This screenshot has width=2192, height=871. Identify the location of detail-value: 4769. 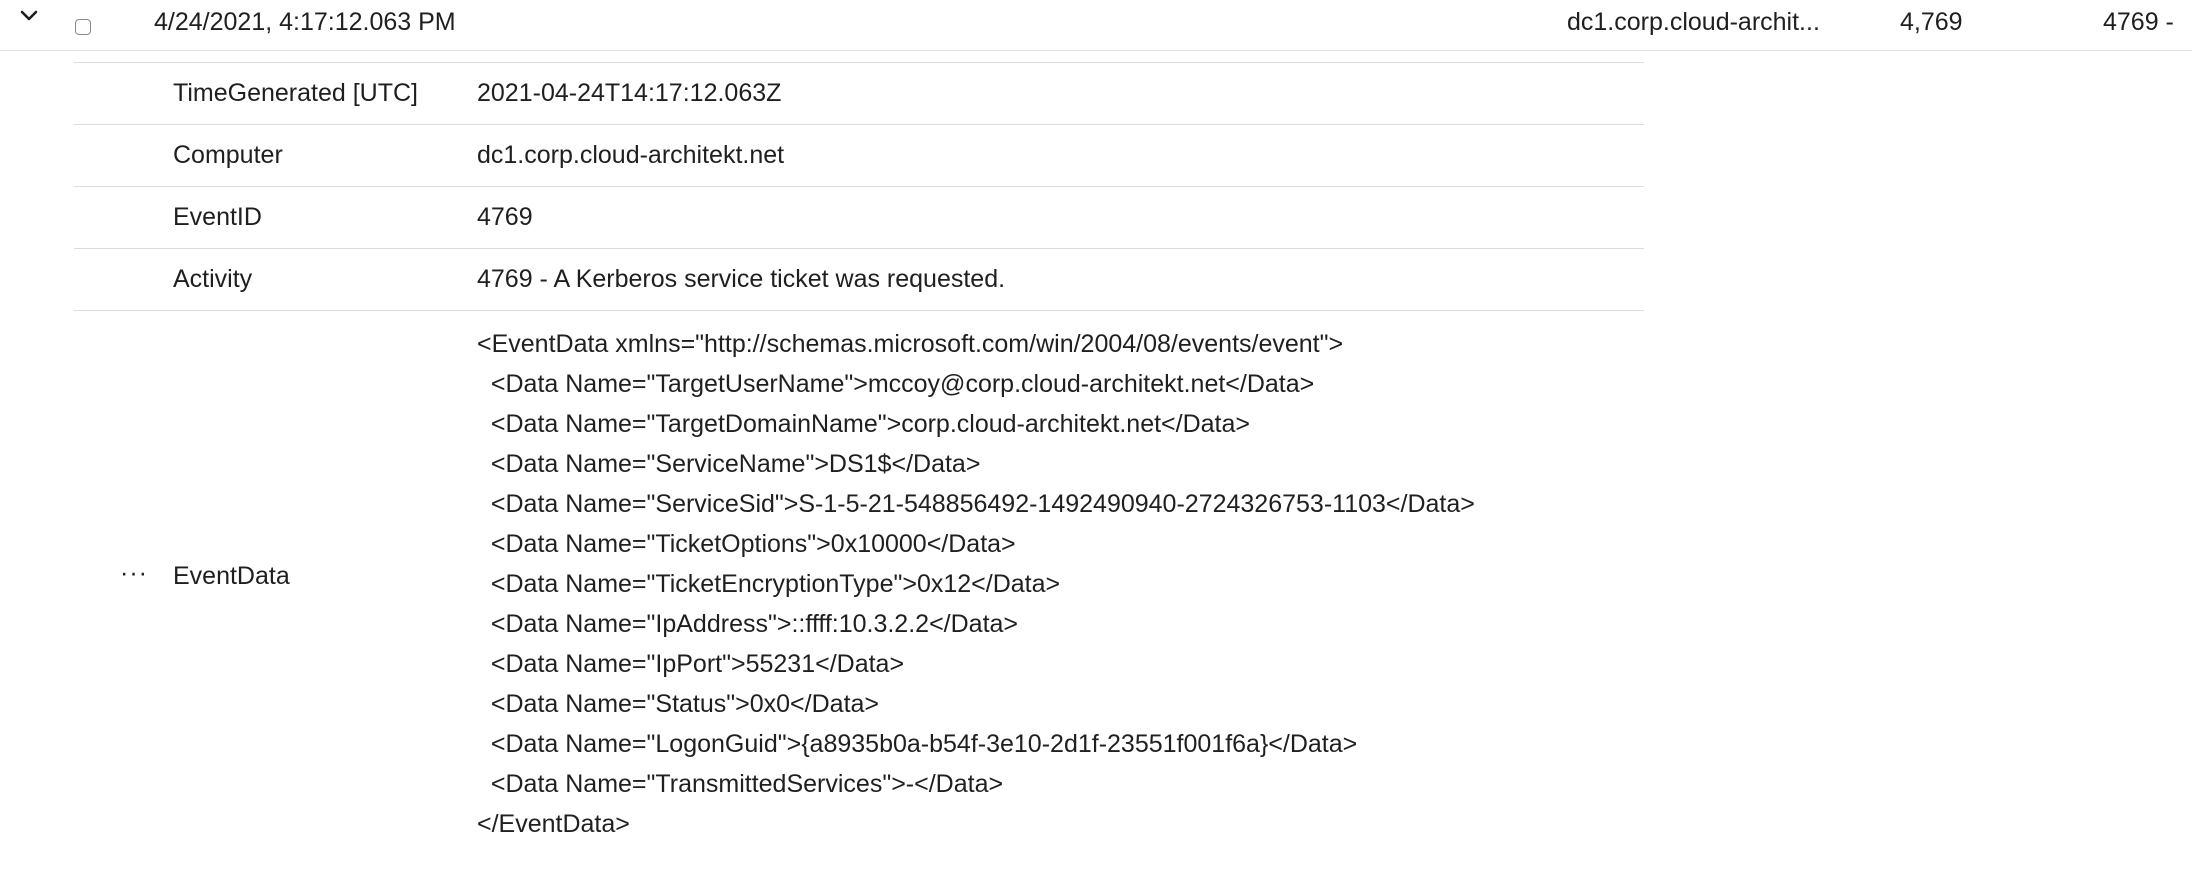
(505, 217).